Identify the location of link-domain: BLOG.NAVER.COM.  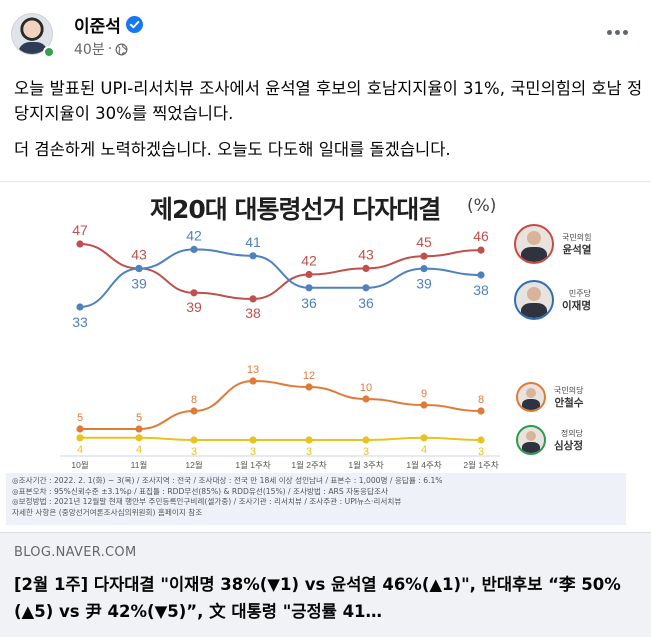
(75, 552).